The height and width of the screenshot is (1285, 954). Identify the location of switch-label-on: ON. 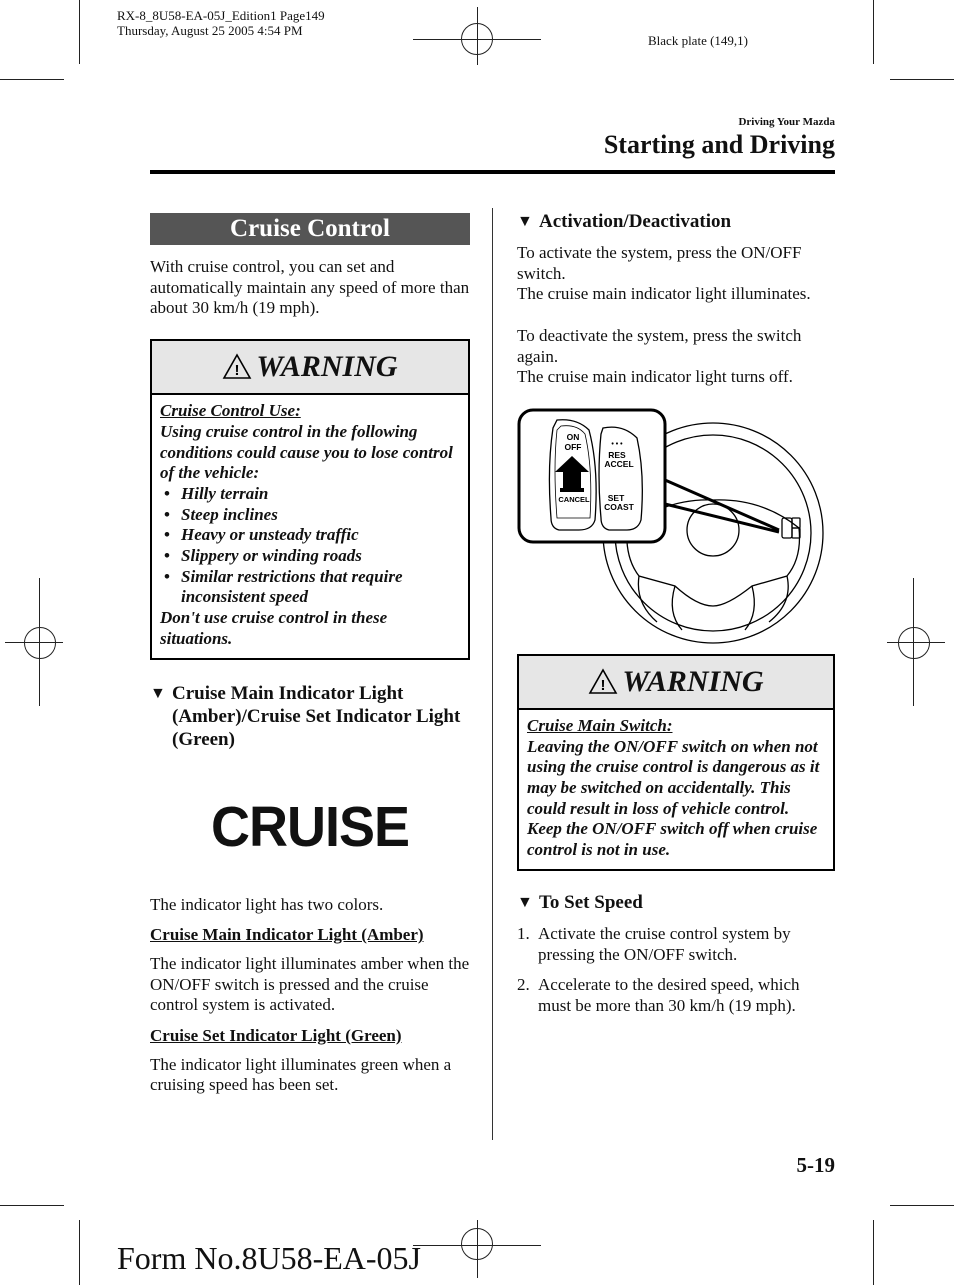
(573, 437).